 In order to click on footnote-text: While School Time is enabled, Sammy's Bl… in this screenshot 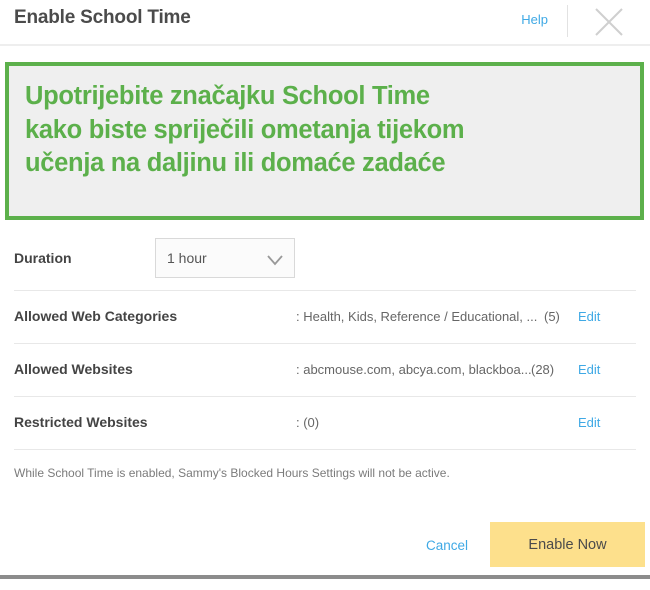, I will do `click(232, 473)`.